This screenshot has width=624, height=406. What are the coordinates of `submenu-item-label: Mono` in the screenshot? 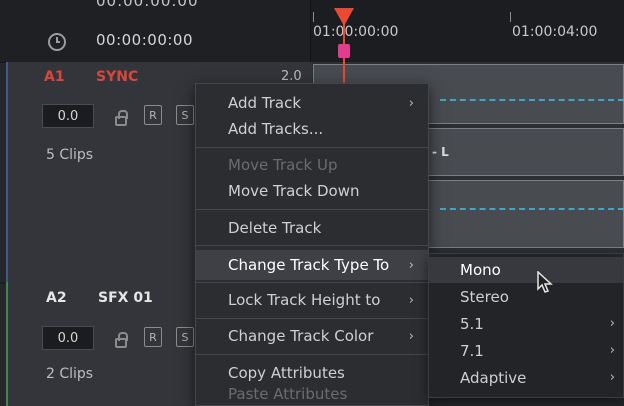 It's located at (480, 270).